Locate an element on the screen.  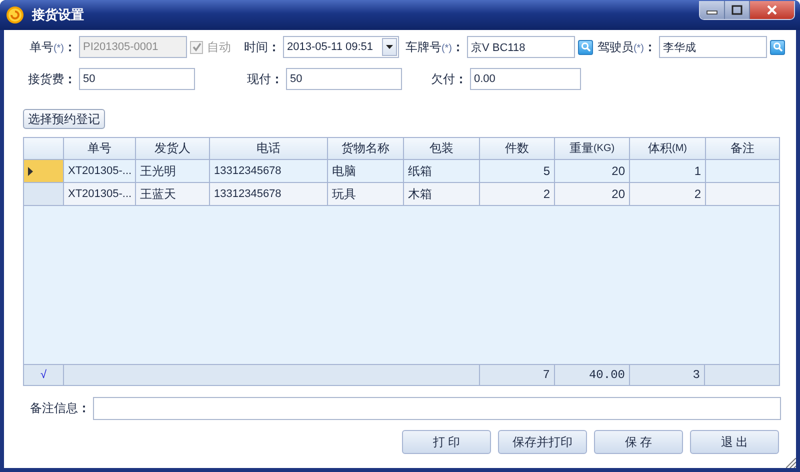
column-header: 单号 is located at coordinates (100, 149).